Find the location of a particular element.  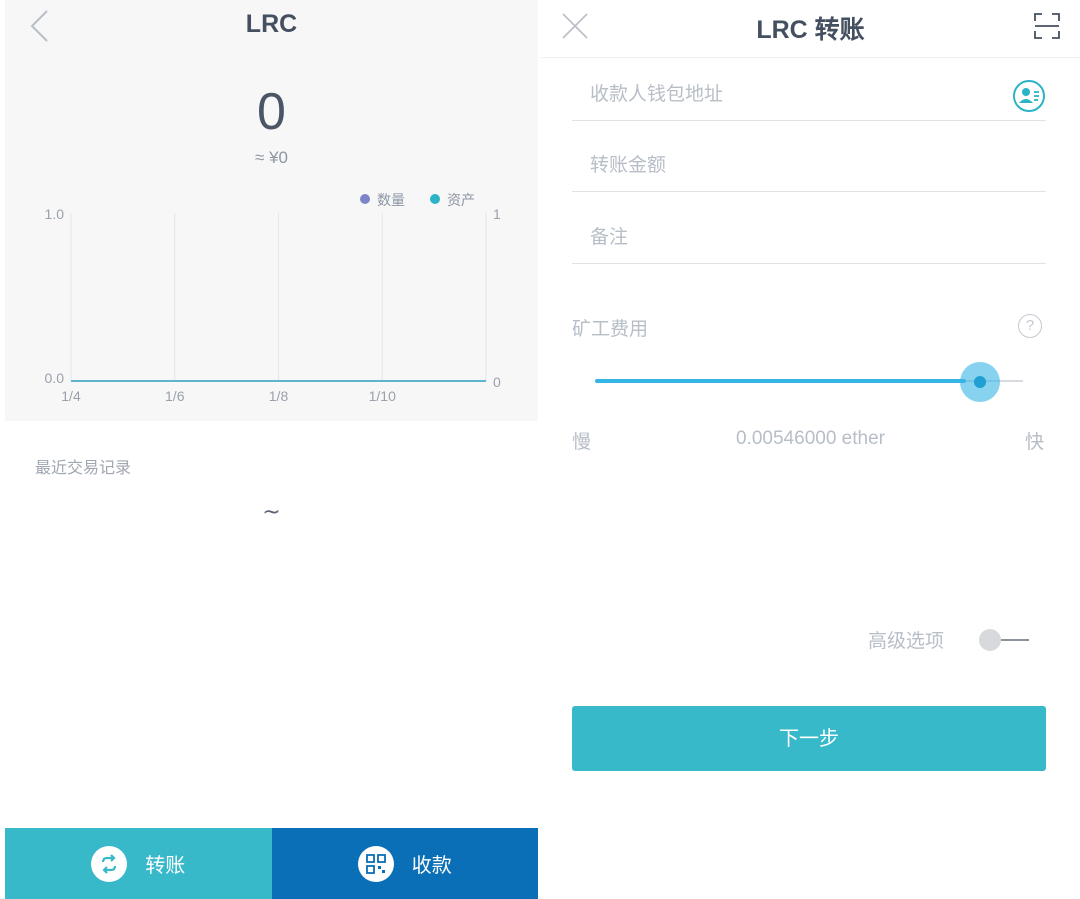

bottom-action-bar: 转账 收款 is located at coordinates (271, 863).